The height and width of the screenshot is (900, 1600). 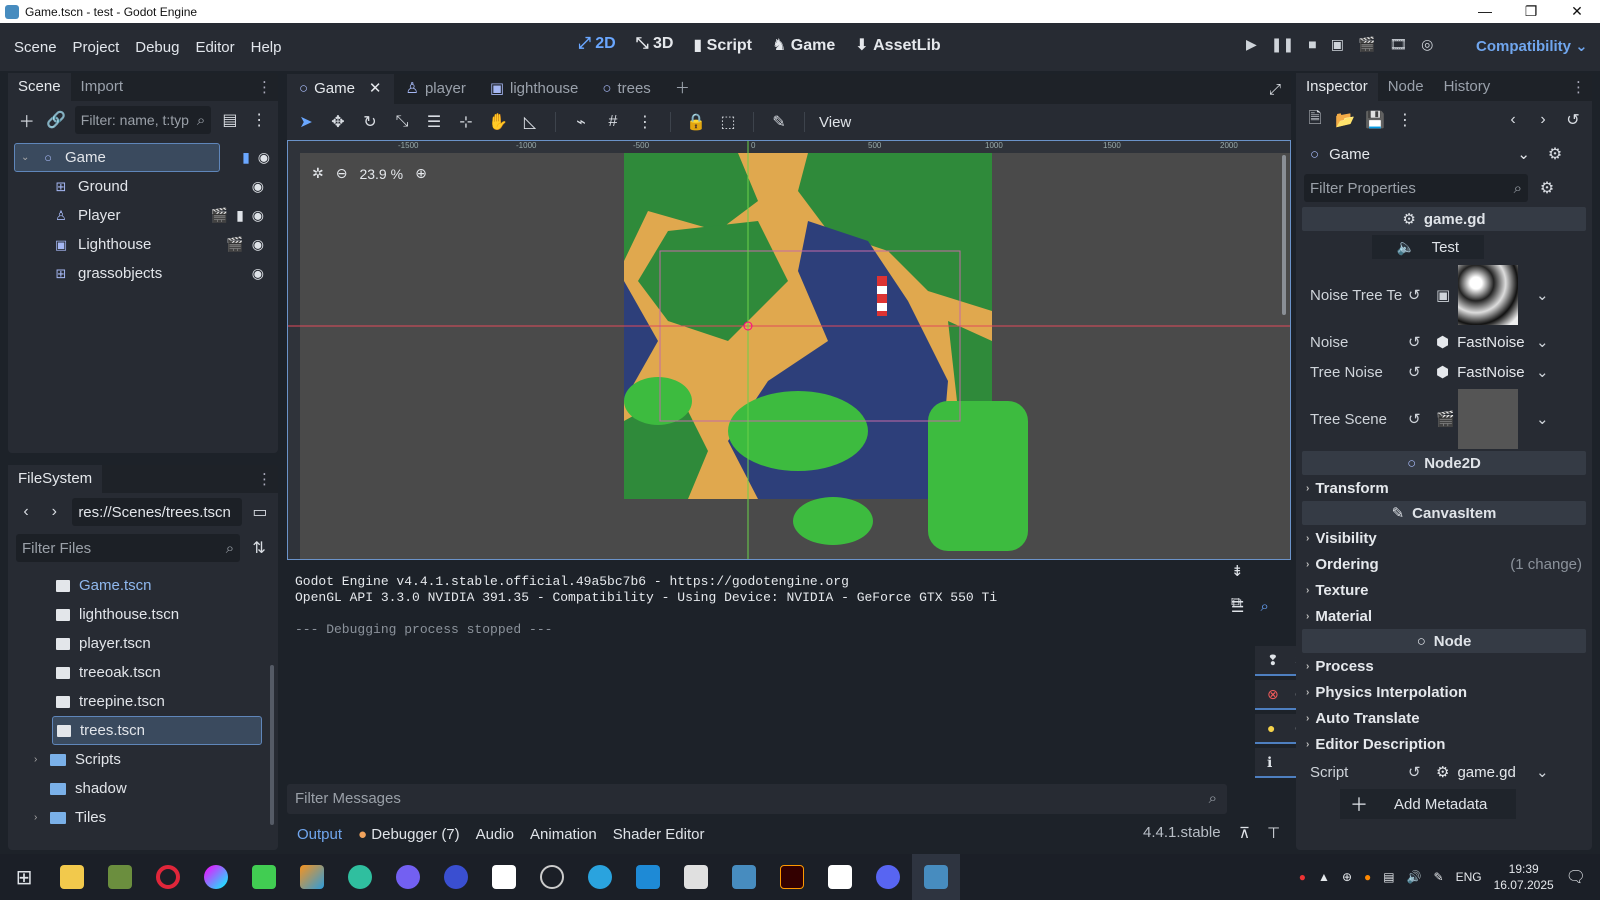 I want to click on add-tab-icon: ＋, so click(x=682, y=89).